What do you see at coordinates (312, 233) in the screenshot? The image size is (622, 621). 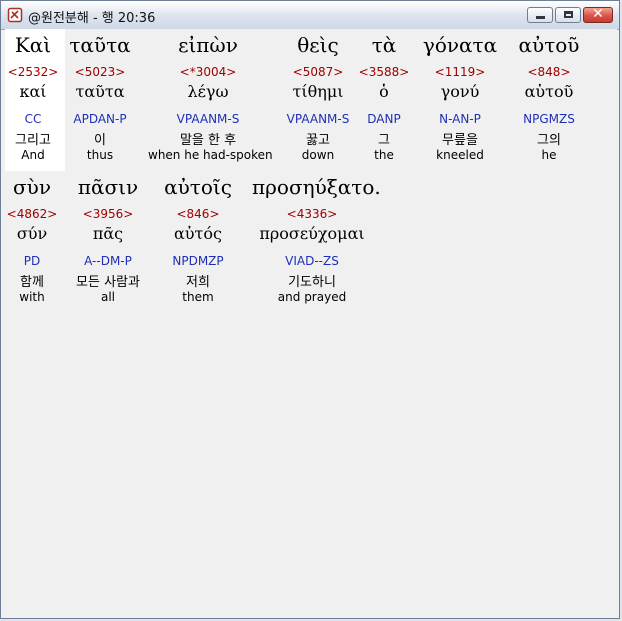 I see `lemma: προσεύχομαι` at bounding box center [312, 233].